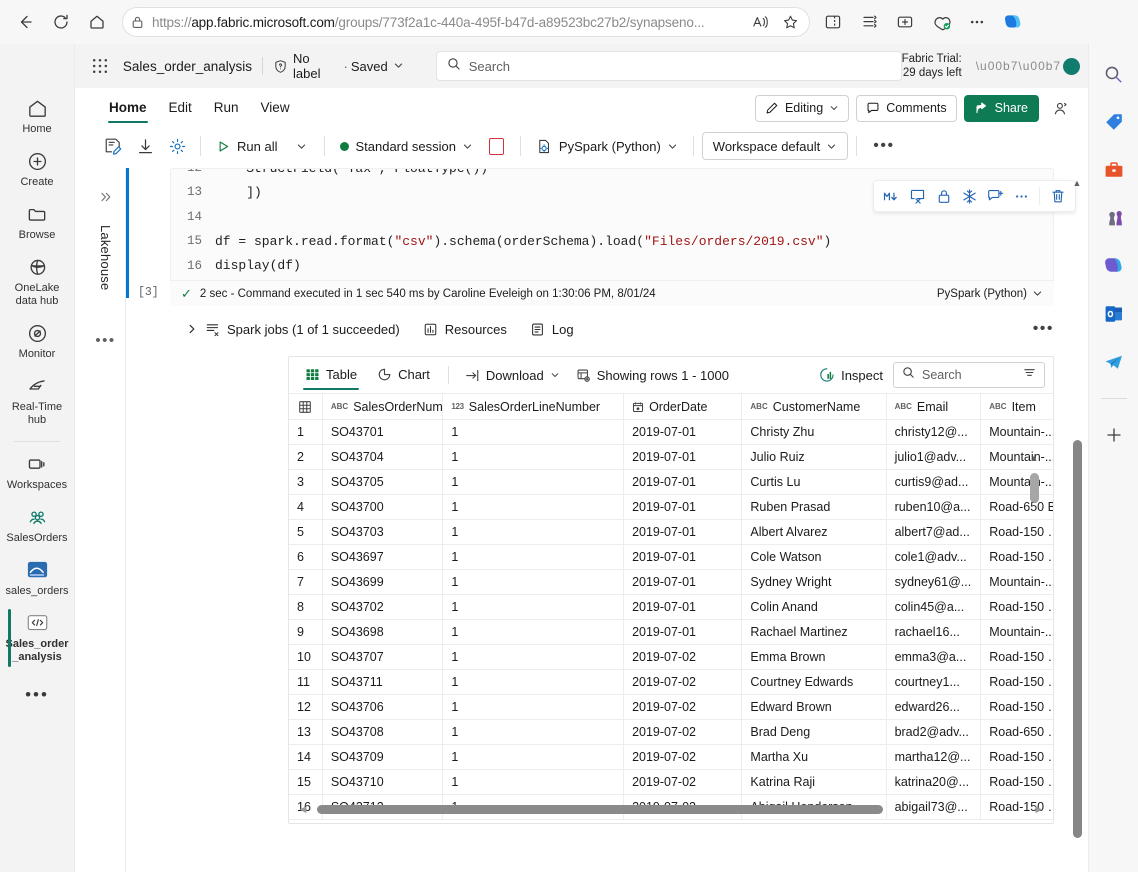  What do you see at coordinates (37, 222) in the screenshot?
I see `sidebar-item-browse: Browse` at bounding box center [37, 222].